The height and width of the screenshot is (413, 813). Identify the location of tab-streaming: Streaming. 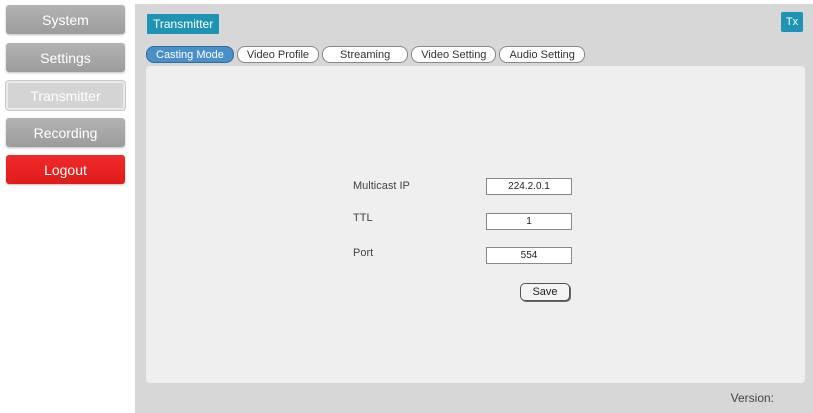
(365, 54).